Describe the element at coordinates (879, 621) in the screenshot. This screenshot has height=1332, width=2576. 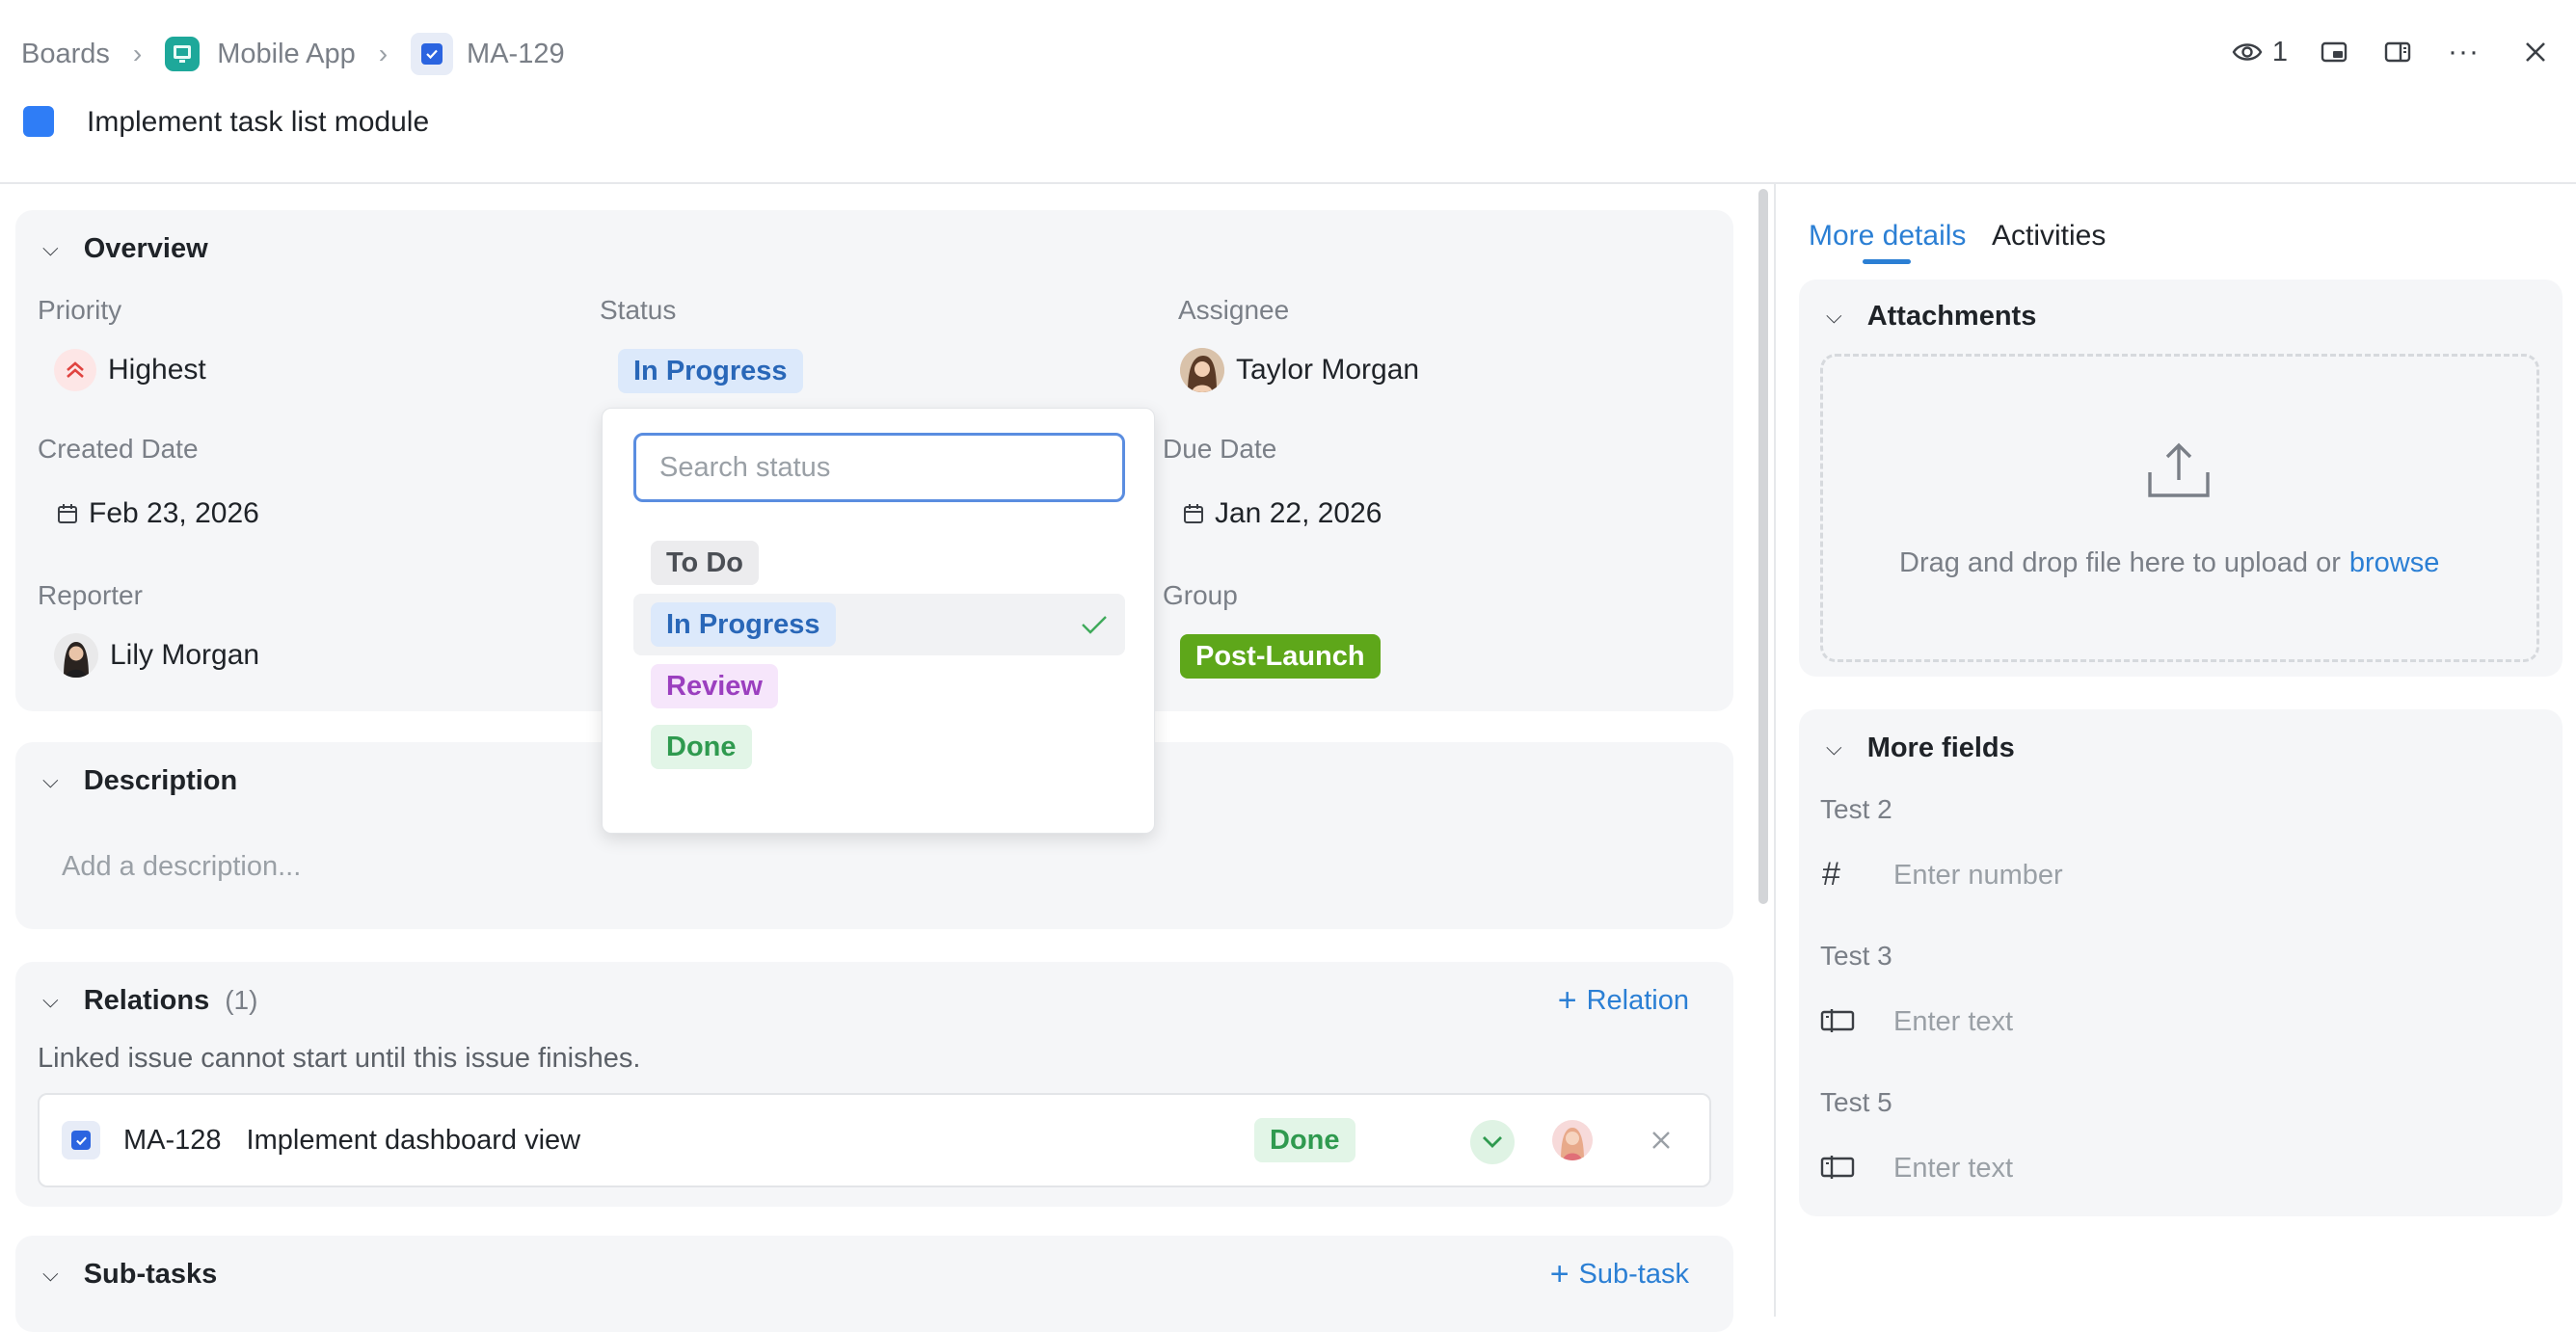
I see `status-dropdown: To Do In Progress Review Done` at that location.